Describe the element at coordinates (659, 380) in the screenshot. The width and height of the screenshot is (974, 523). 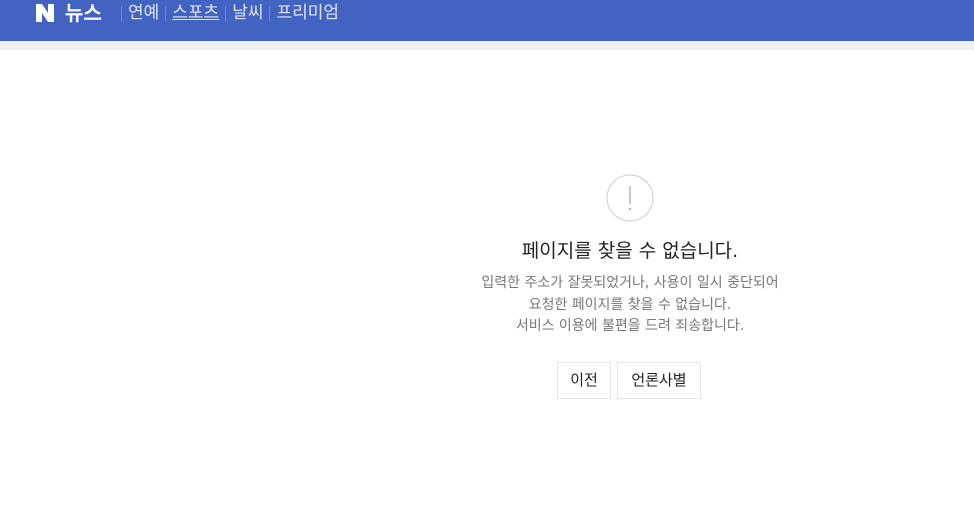
I see `by-press-button: 언론사별` at that location.